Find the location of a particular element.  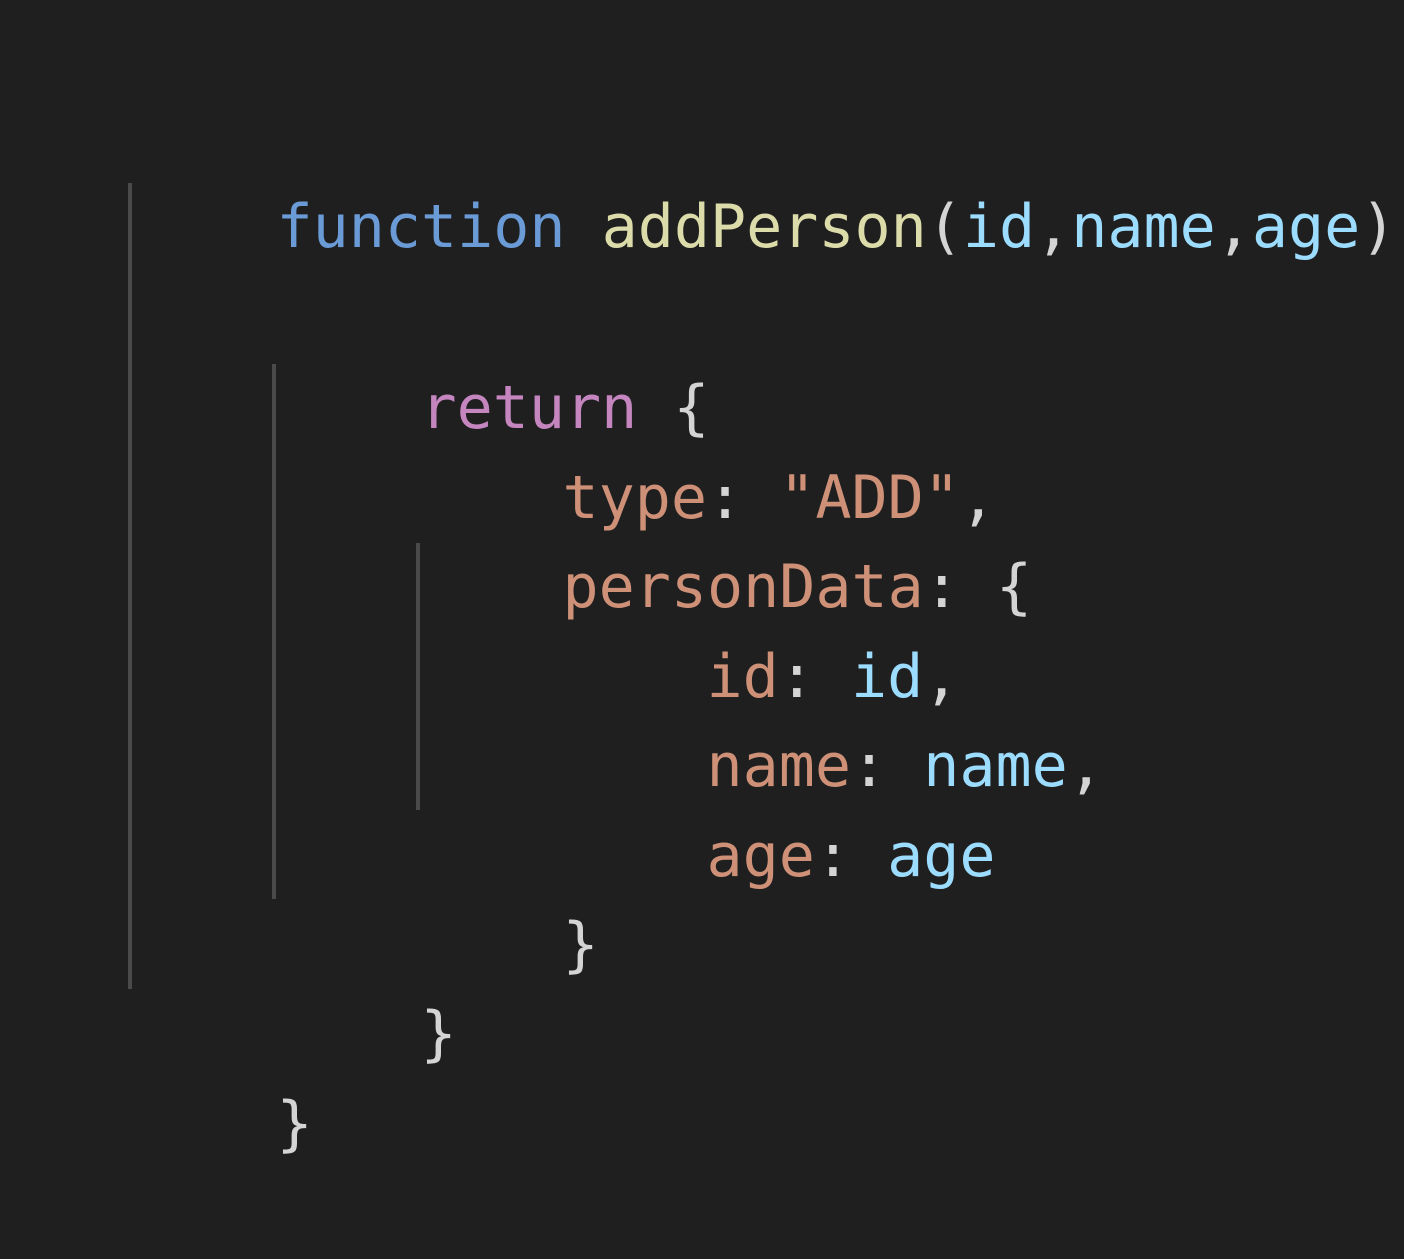

function-name: addPerson is located at coordinates (764, 227).